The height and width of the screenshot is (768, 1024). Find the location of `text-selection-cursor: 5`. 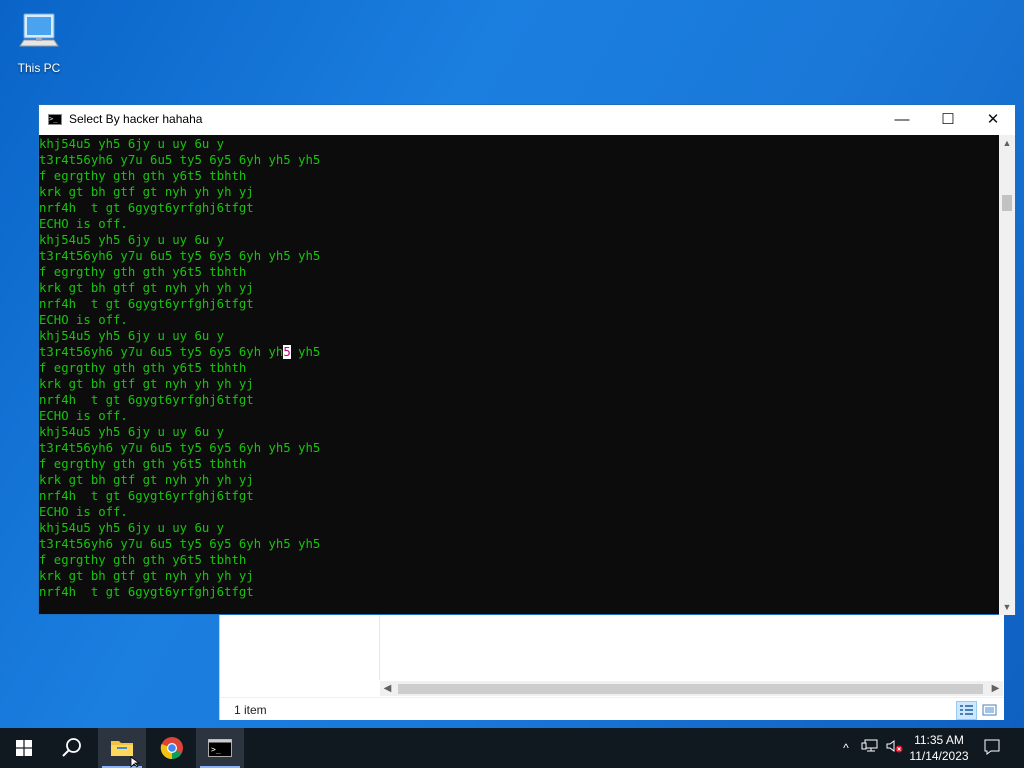

text-selection-cursor: 5 is located at coordinates (287, 352).